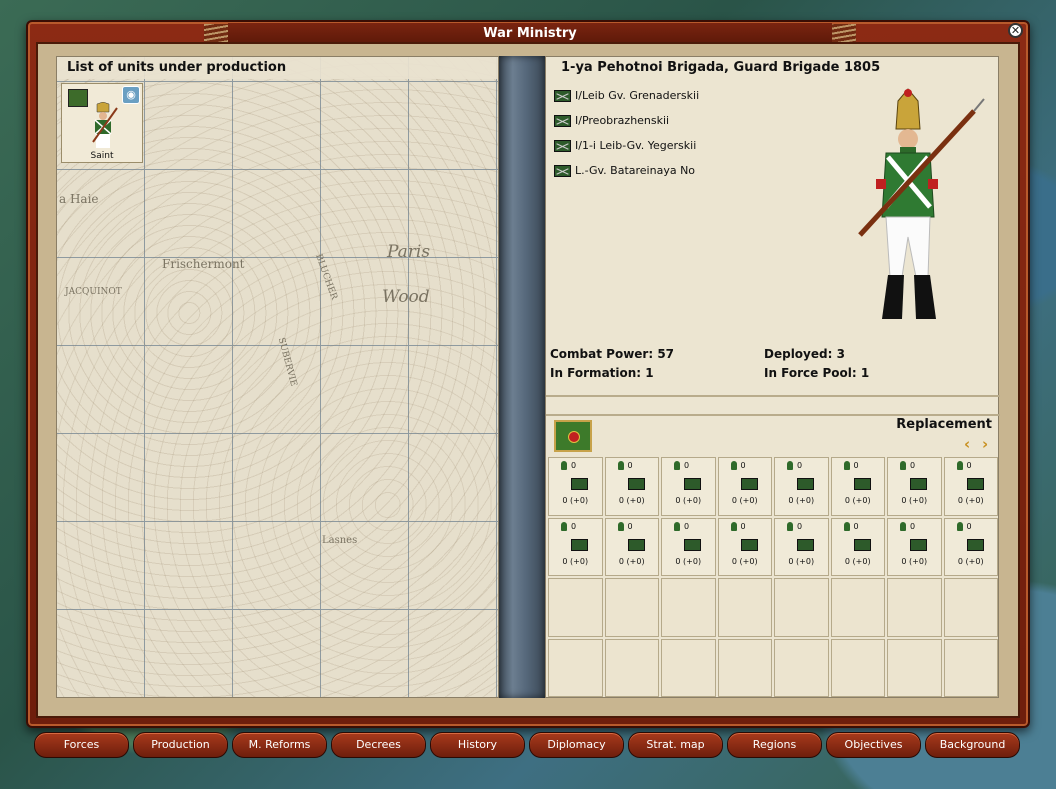 The height and width of the screenshot is (789, 1056). Describe the element at coordinates (102, 123) in the screenshot. I see `unit-card: ◉ Saint` at that location.